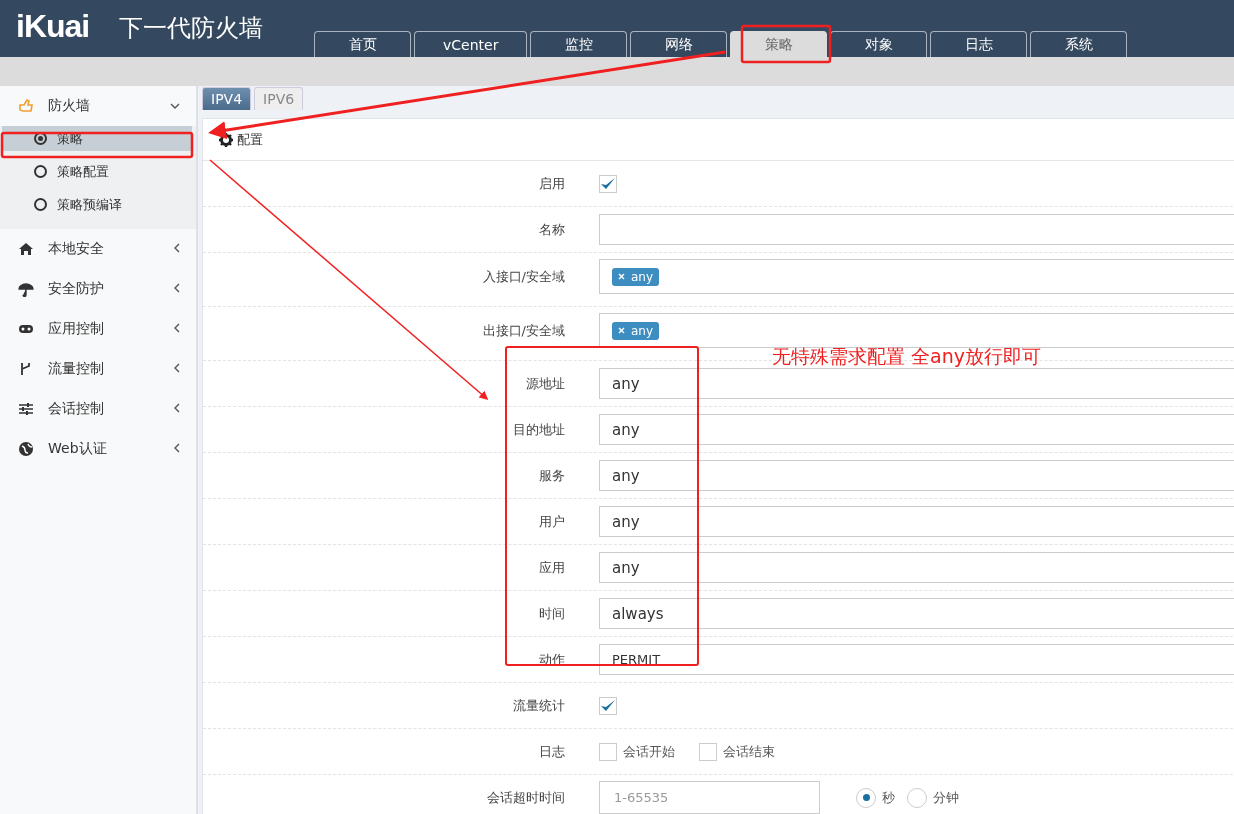  What do you see at coordinates (906, 356) in the screenshot?
I see `annotation-text: 无特殊需求配置 全any放行即可` at bounding box center [906, 356].